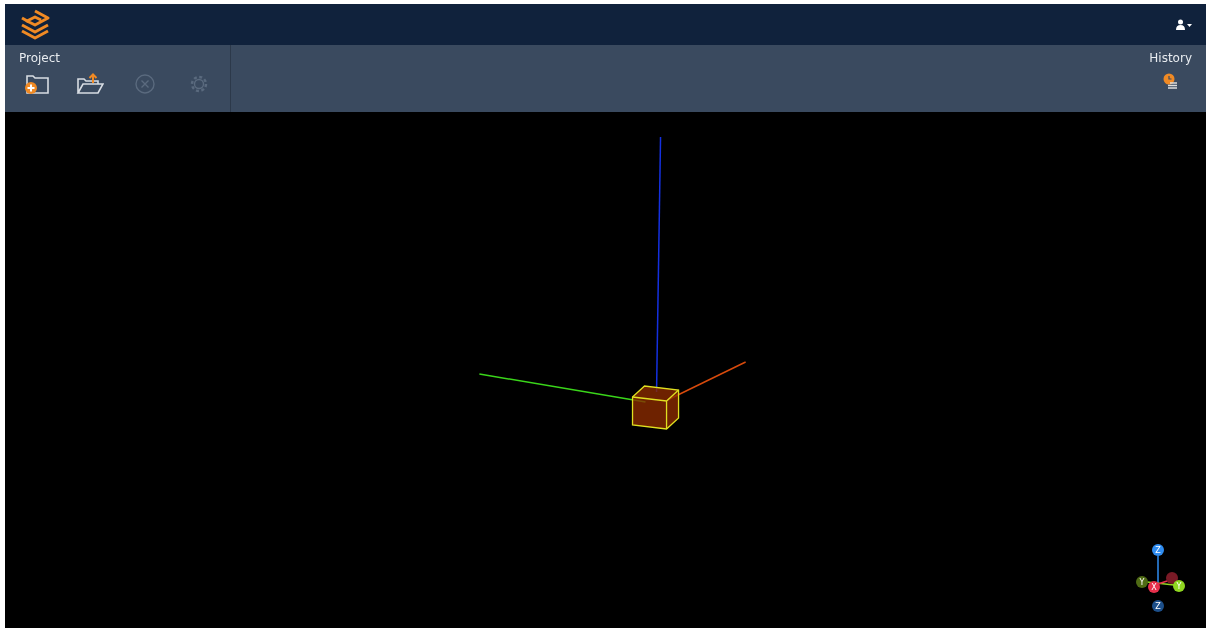  What do you see at coordinates (144, 84) in the screenshot?
I see `close-icon` at bounding box center [144, 84].